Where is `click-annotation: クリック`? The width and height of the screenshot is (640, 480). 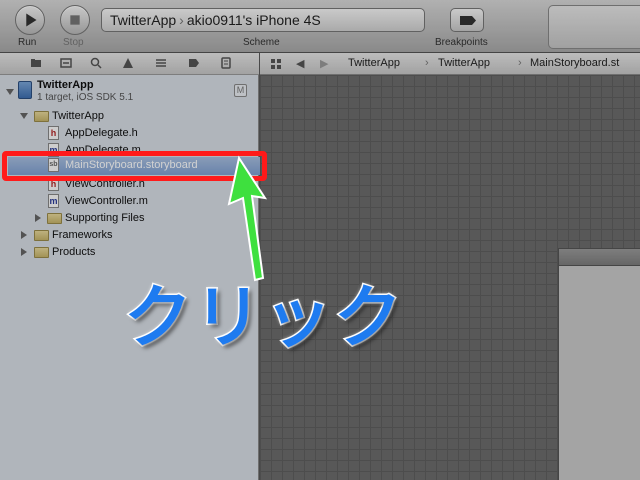
click-annotation: クリック is located at coordinates (263, 319).